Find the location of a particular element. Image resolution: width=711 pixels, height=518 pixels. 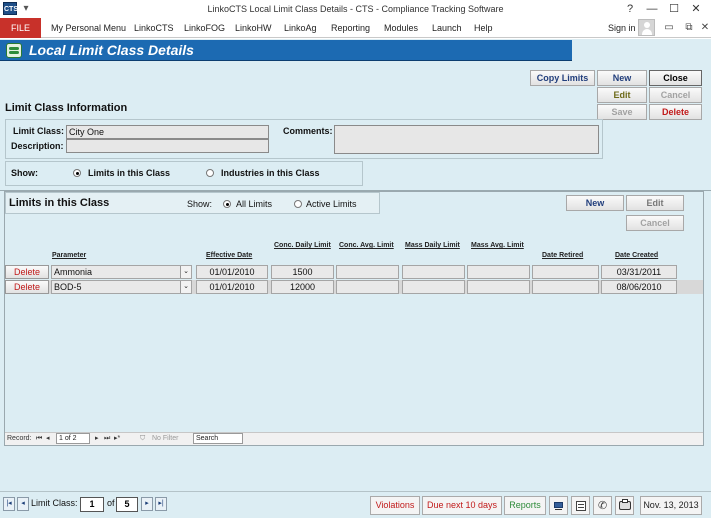

due-next-button: Due next 10 days is located at coordinates (462, 505).